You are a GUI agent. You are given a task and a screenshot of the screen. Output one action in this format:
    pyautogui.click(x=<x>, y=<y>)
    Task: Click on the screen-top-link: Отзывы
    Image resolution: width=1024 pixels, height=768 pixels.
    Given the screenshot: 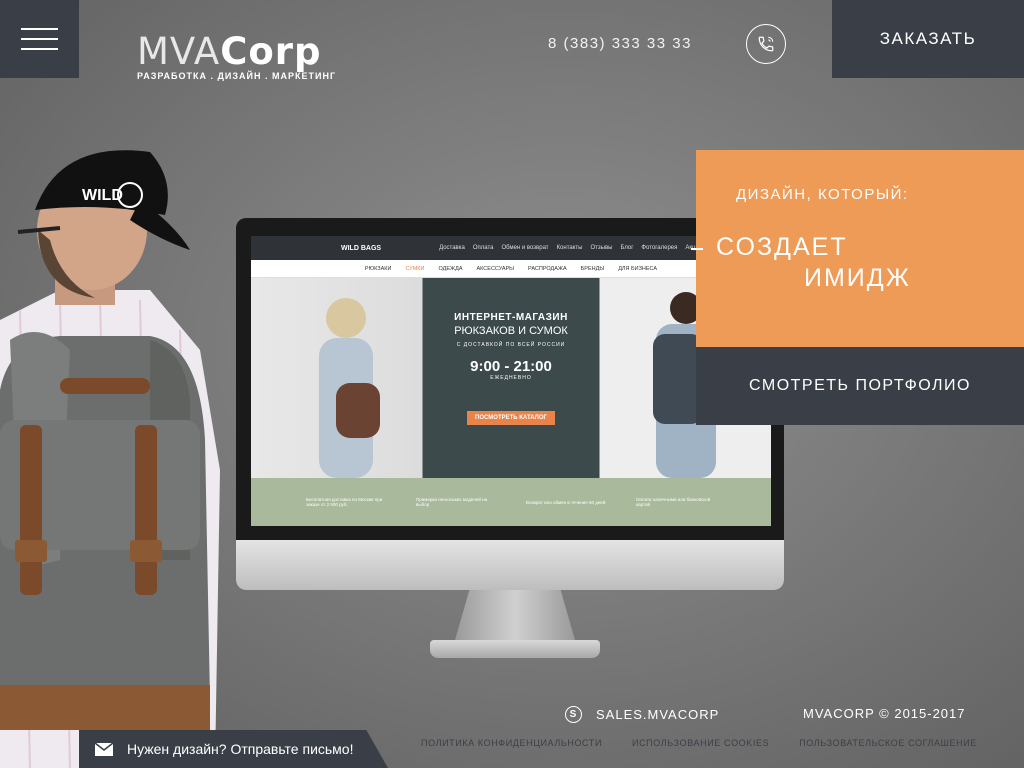 What is the action you would take?
    pyautogui.click(x=601, y=248)
    